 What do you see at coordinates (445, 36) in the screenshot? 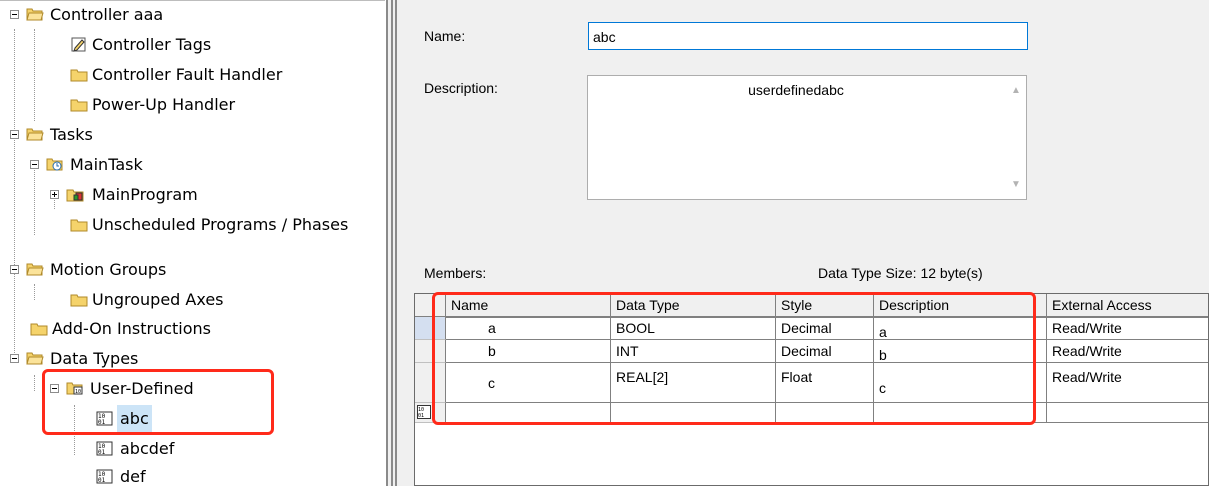
I see `name-label: Name:` at bounding box center [445, 36].